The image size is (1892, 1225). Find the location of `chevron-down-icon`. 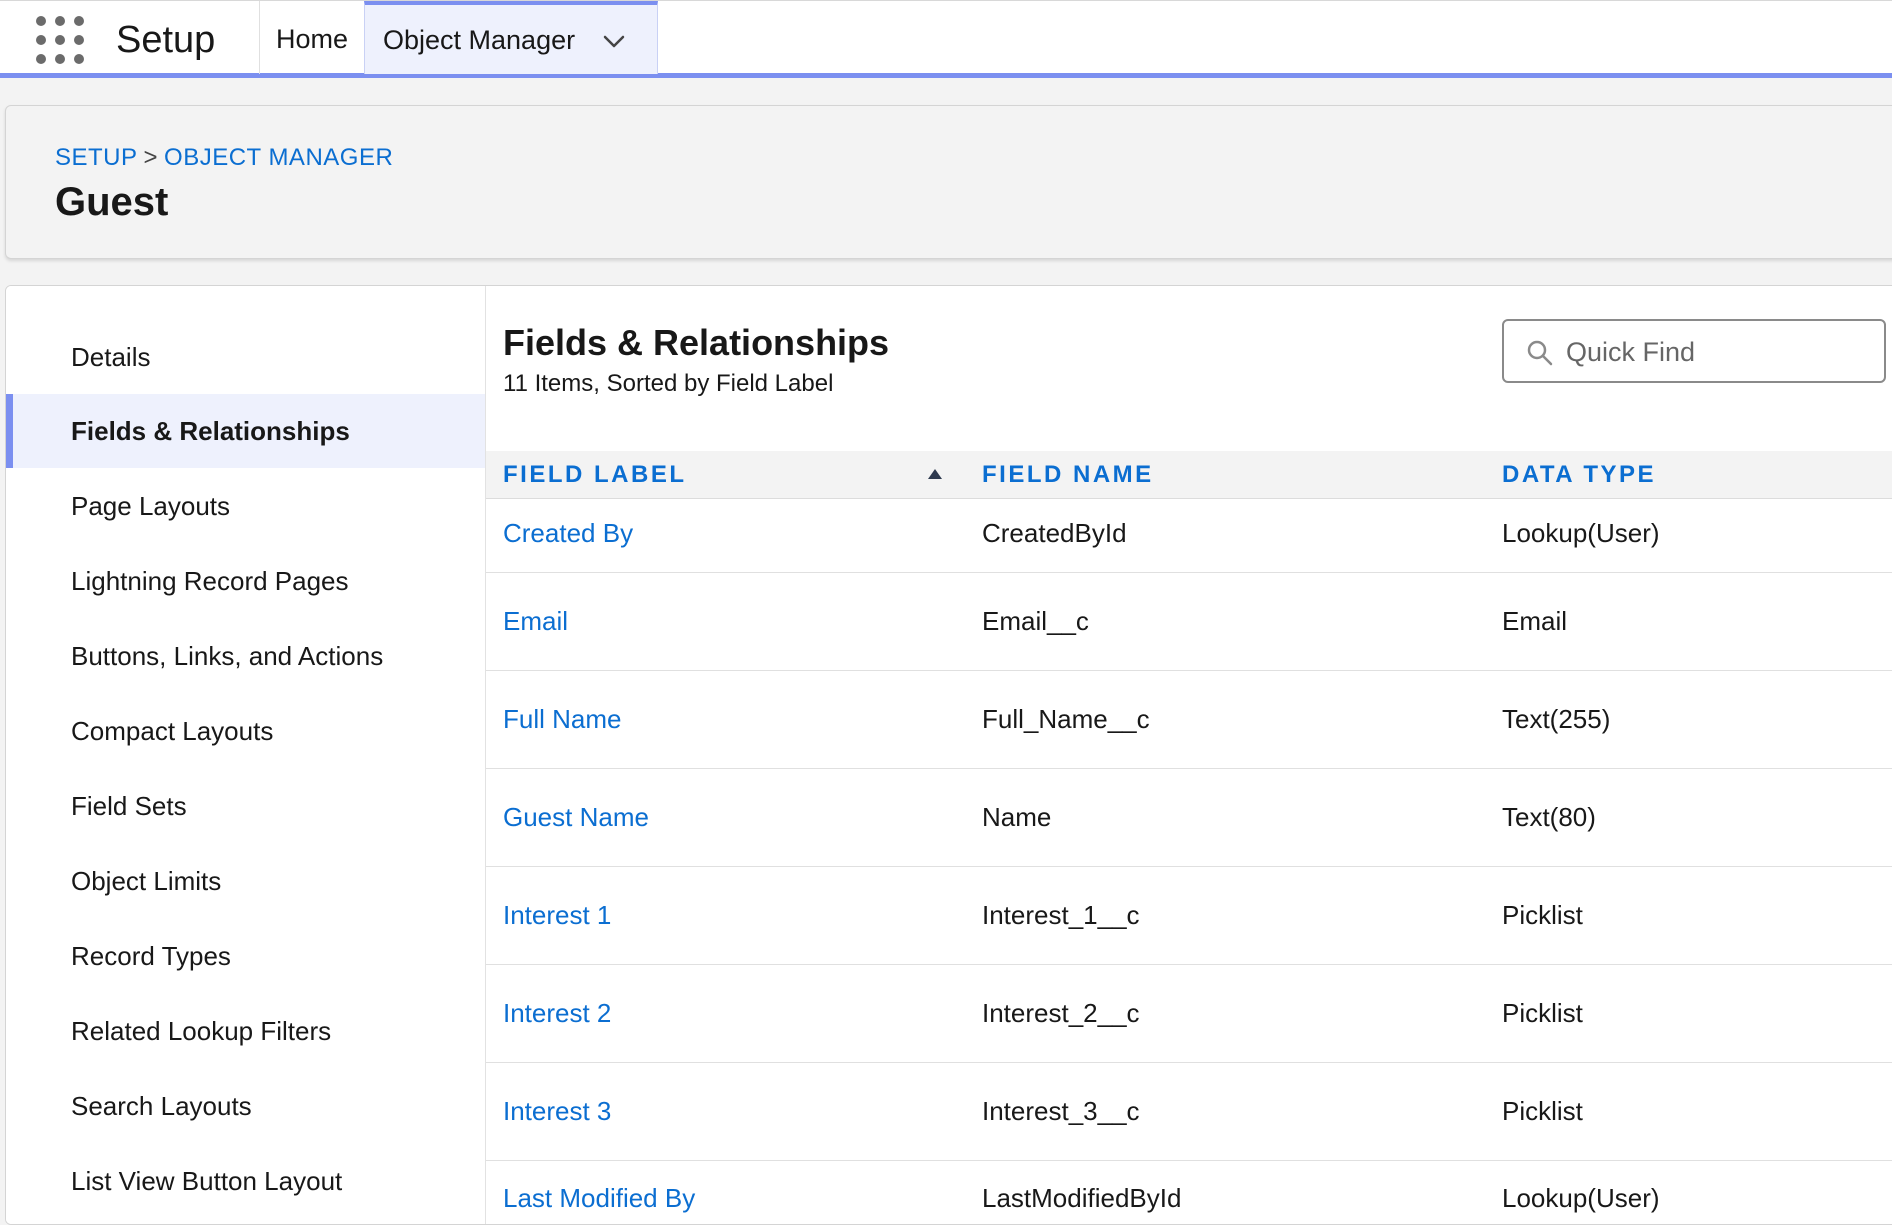

chevron-down-icon is located at coordinates (614, 42).